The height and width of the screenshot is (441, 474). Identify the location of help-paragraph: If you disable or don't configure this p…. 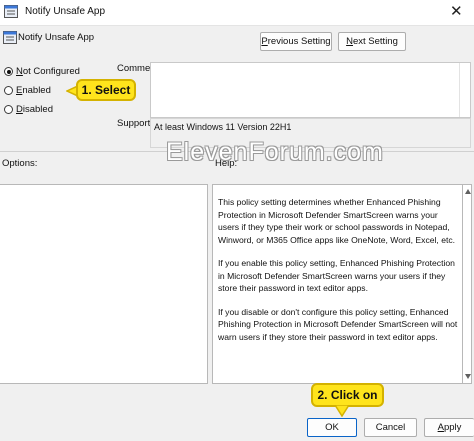
(338, 324).